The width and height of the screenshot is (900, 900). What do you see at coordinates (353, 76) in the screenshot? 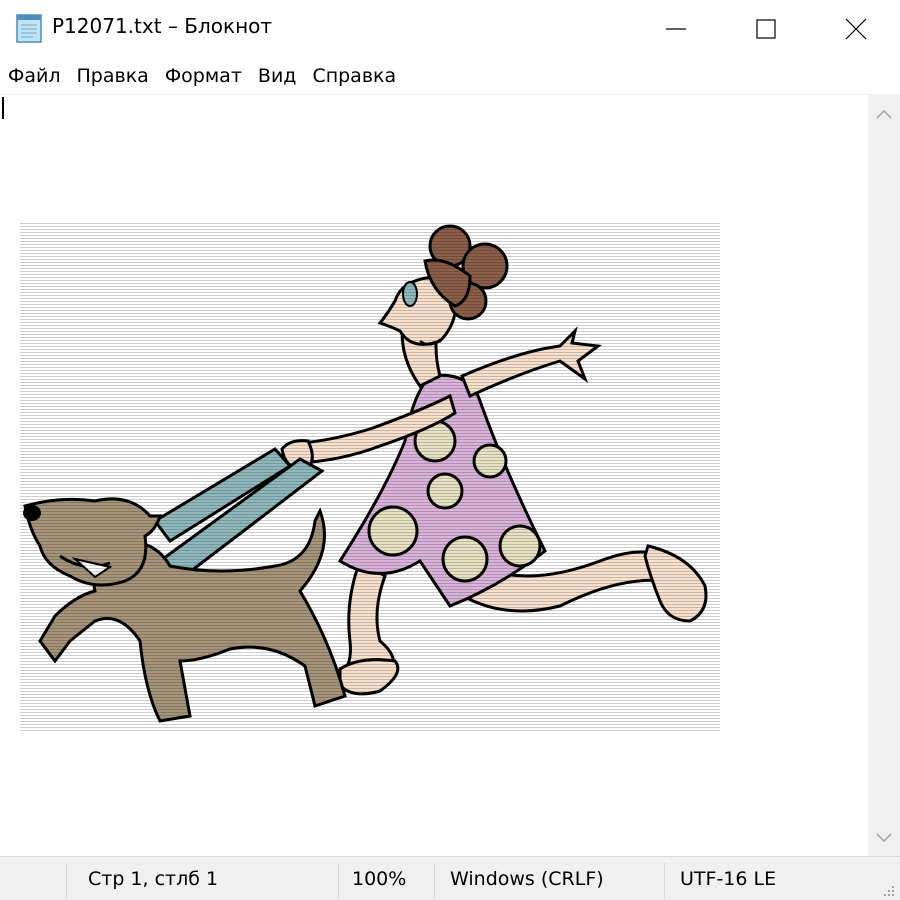
I see `menu-help: Справка` at bounding box center [353, 76].